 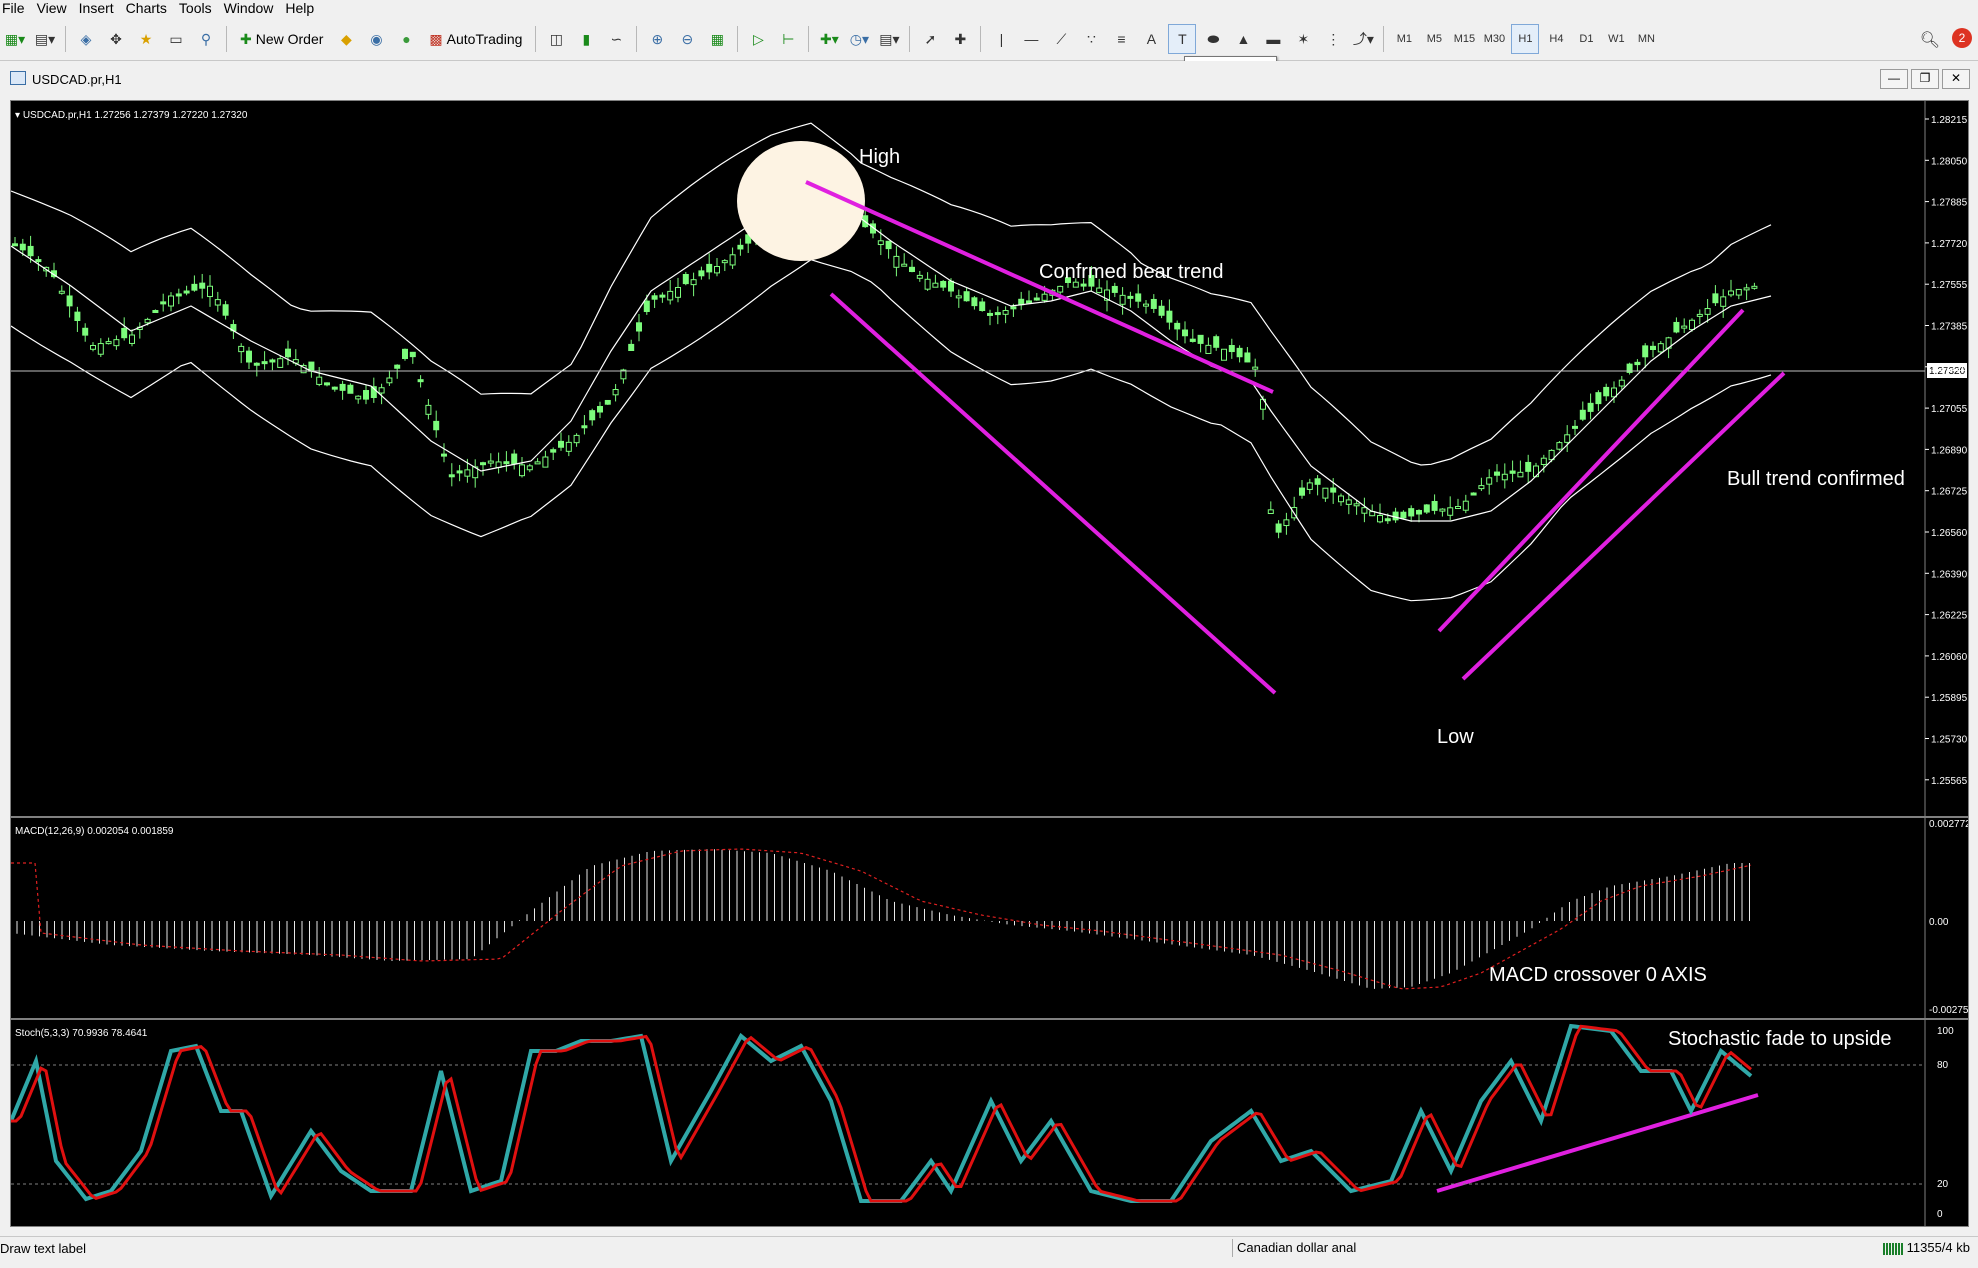 I want to click on price-tick-label: 1.26060, so click(x=1949, y=657).